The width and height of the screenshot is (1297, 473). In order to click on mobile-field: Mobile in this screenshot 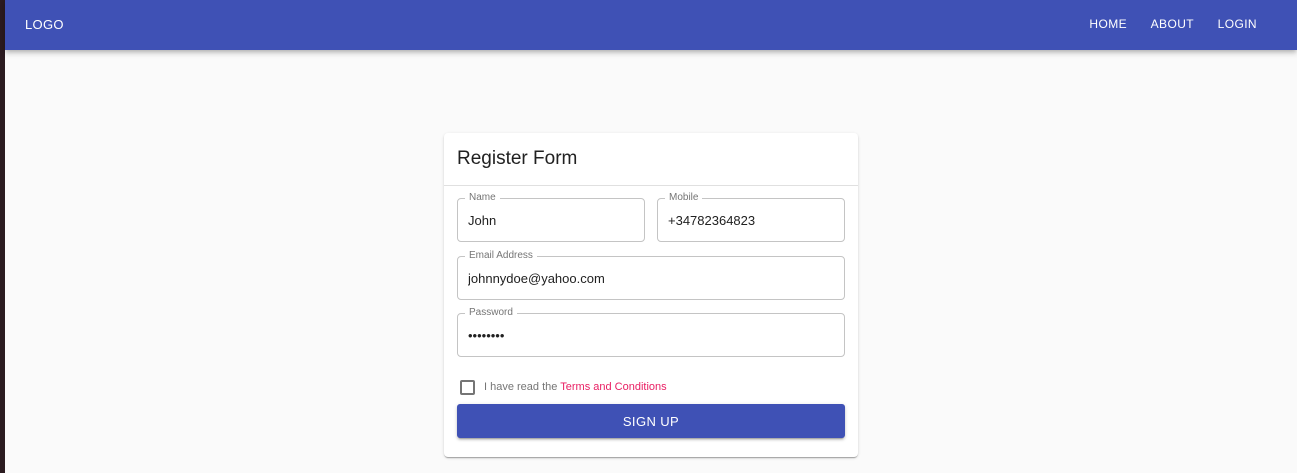, I will do `click(751, 217)`.